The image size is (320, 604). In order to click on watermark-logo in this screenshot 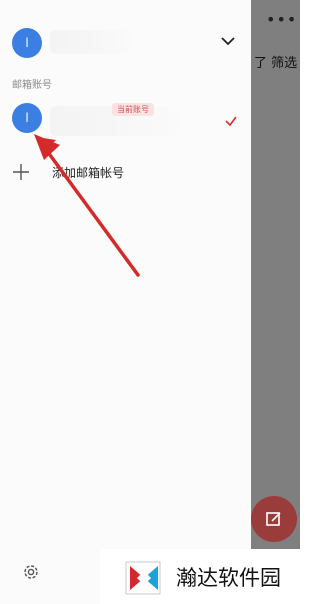, I will do `click(143, 577)`.